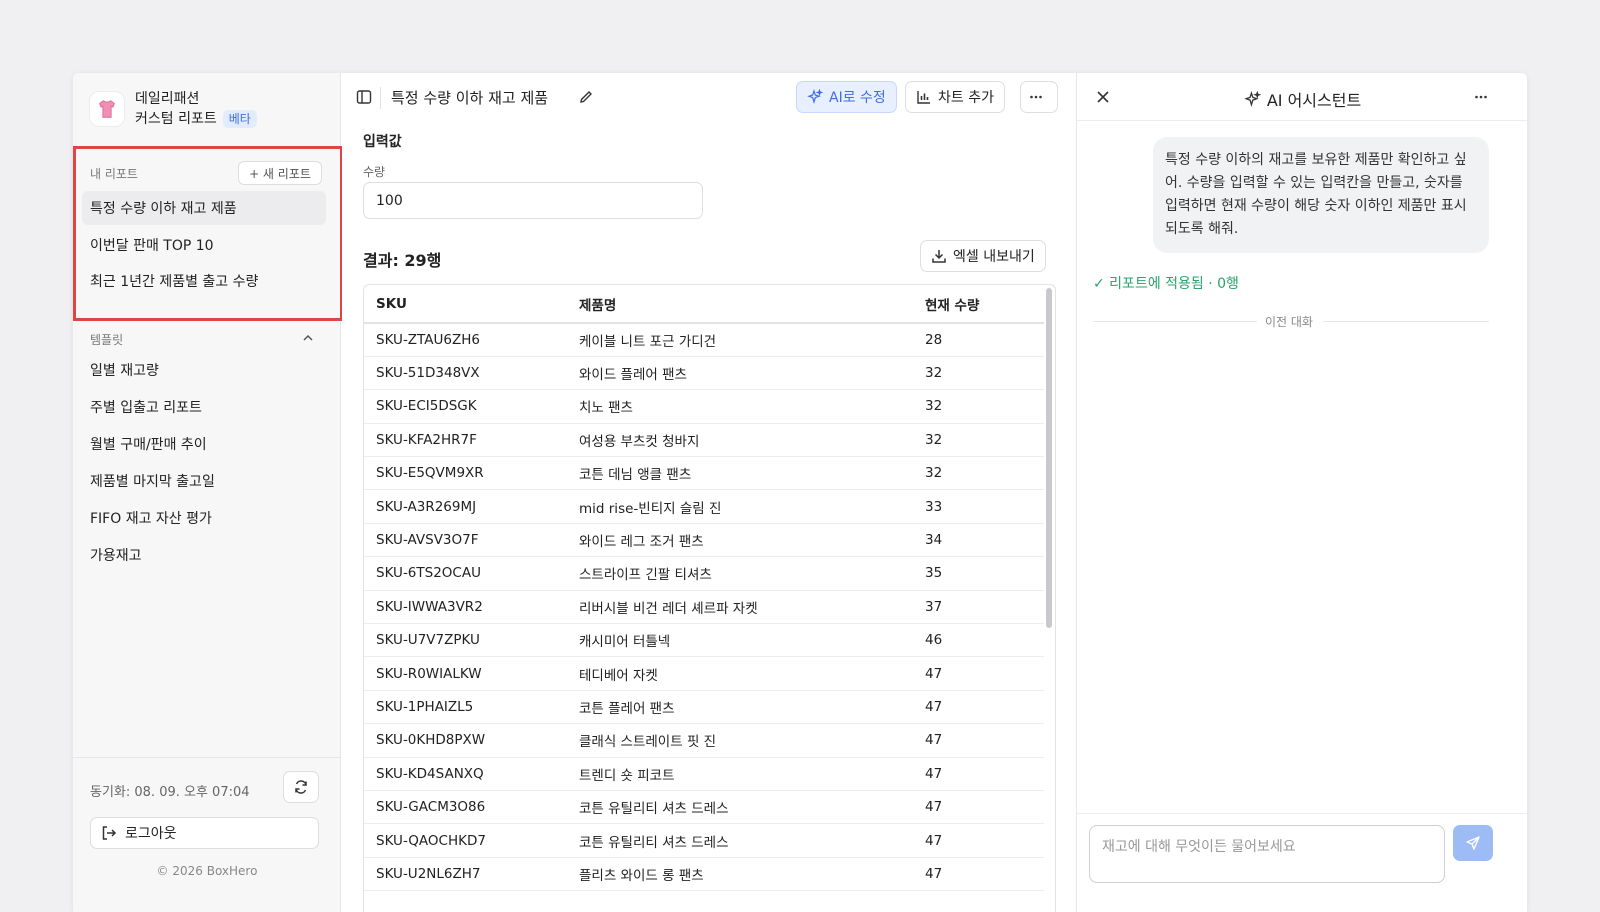  What do you see at coordinates (204, 555) in the screenshot?
I see `template-item: 가용재고` at bounding box center [204, 555].